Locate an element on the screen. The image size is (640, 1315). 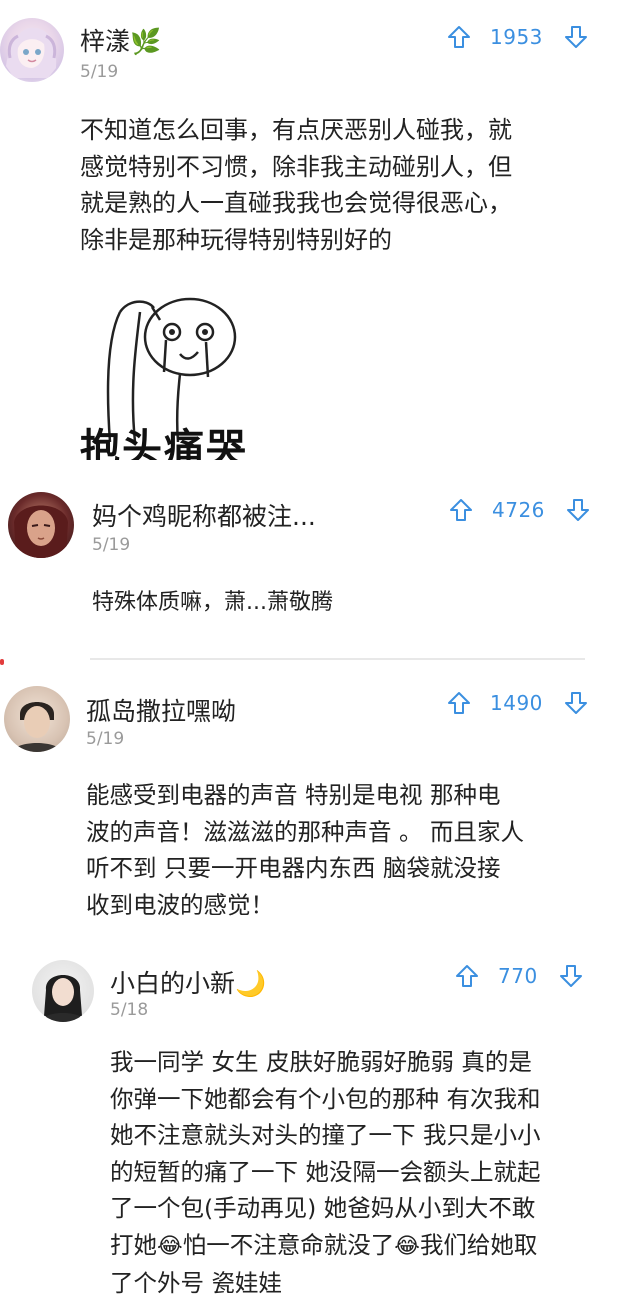
comment-line: 了一个包(手动再见) 她爸妈从小到大不敢 is located at coordinates (323, 1208).